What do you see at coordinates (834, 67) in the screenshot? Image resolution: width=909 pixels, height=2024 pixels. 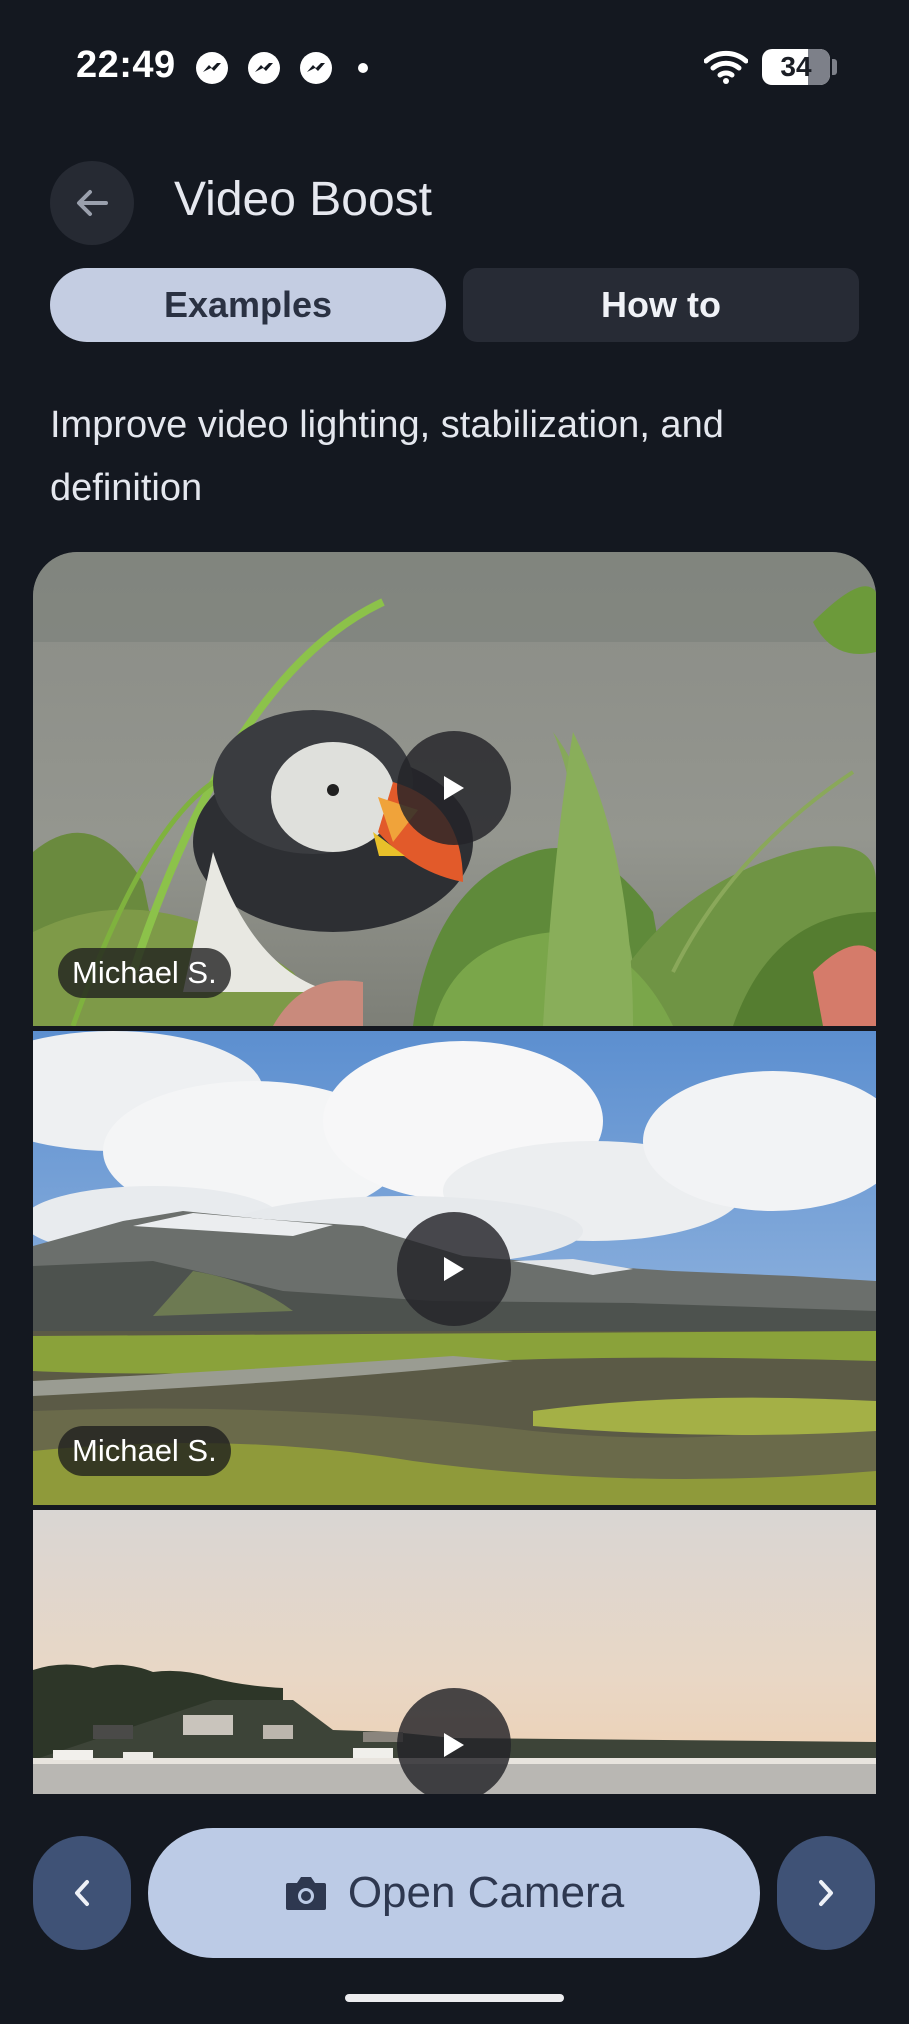 I see `battery-tip` at bounding box center [834, 67].